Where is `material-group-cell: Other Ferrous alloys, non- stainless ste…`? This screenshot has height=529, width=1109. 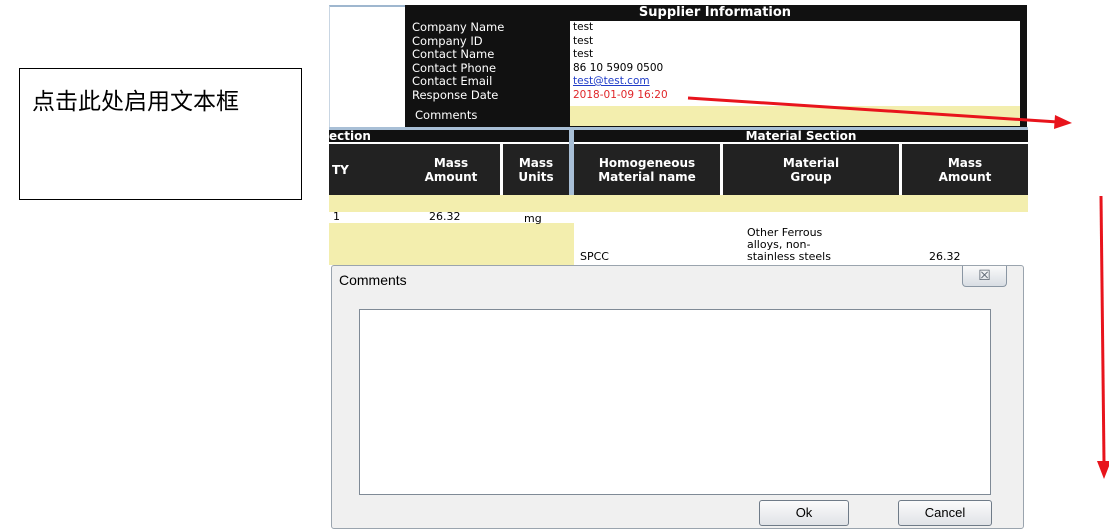
material-group-cell: Other Ferrous alloys, non- stainless ste… is located at coordinates (789, 245).